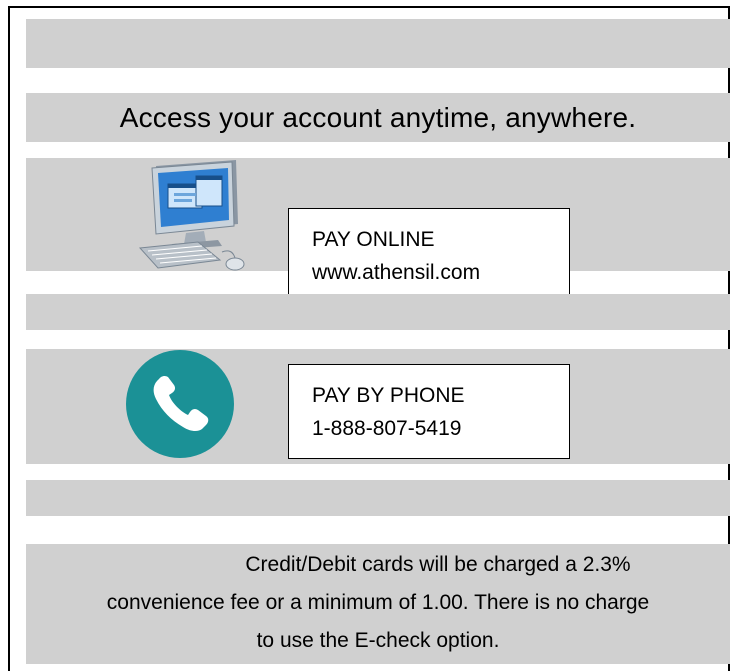  I want to click on pay-by-phone-box: PAY BY PHONE 1-888-807-5419, so click(429, 411).